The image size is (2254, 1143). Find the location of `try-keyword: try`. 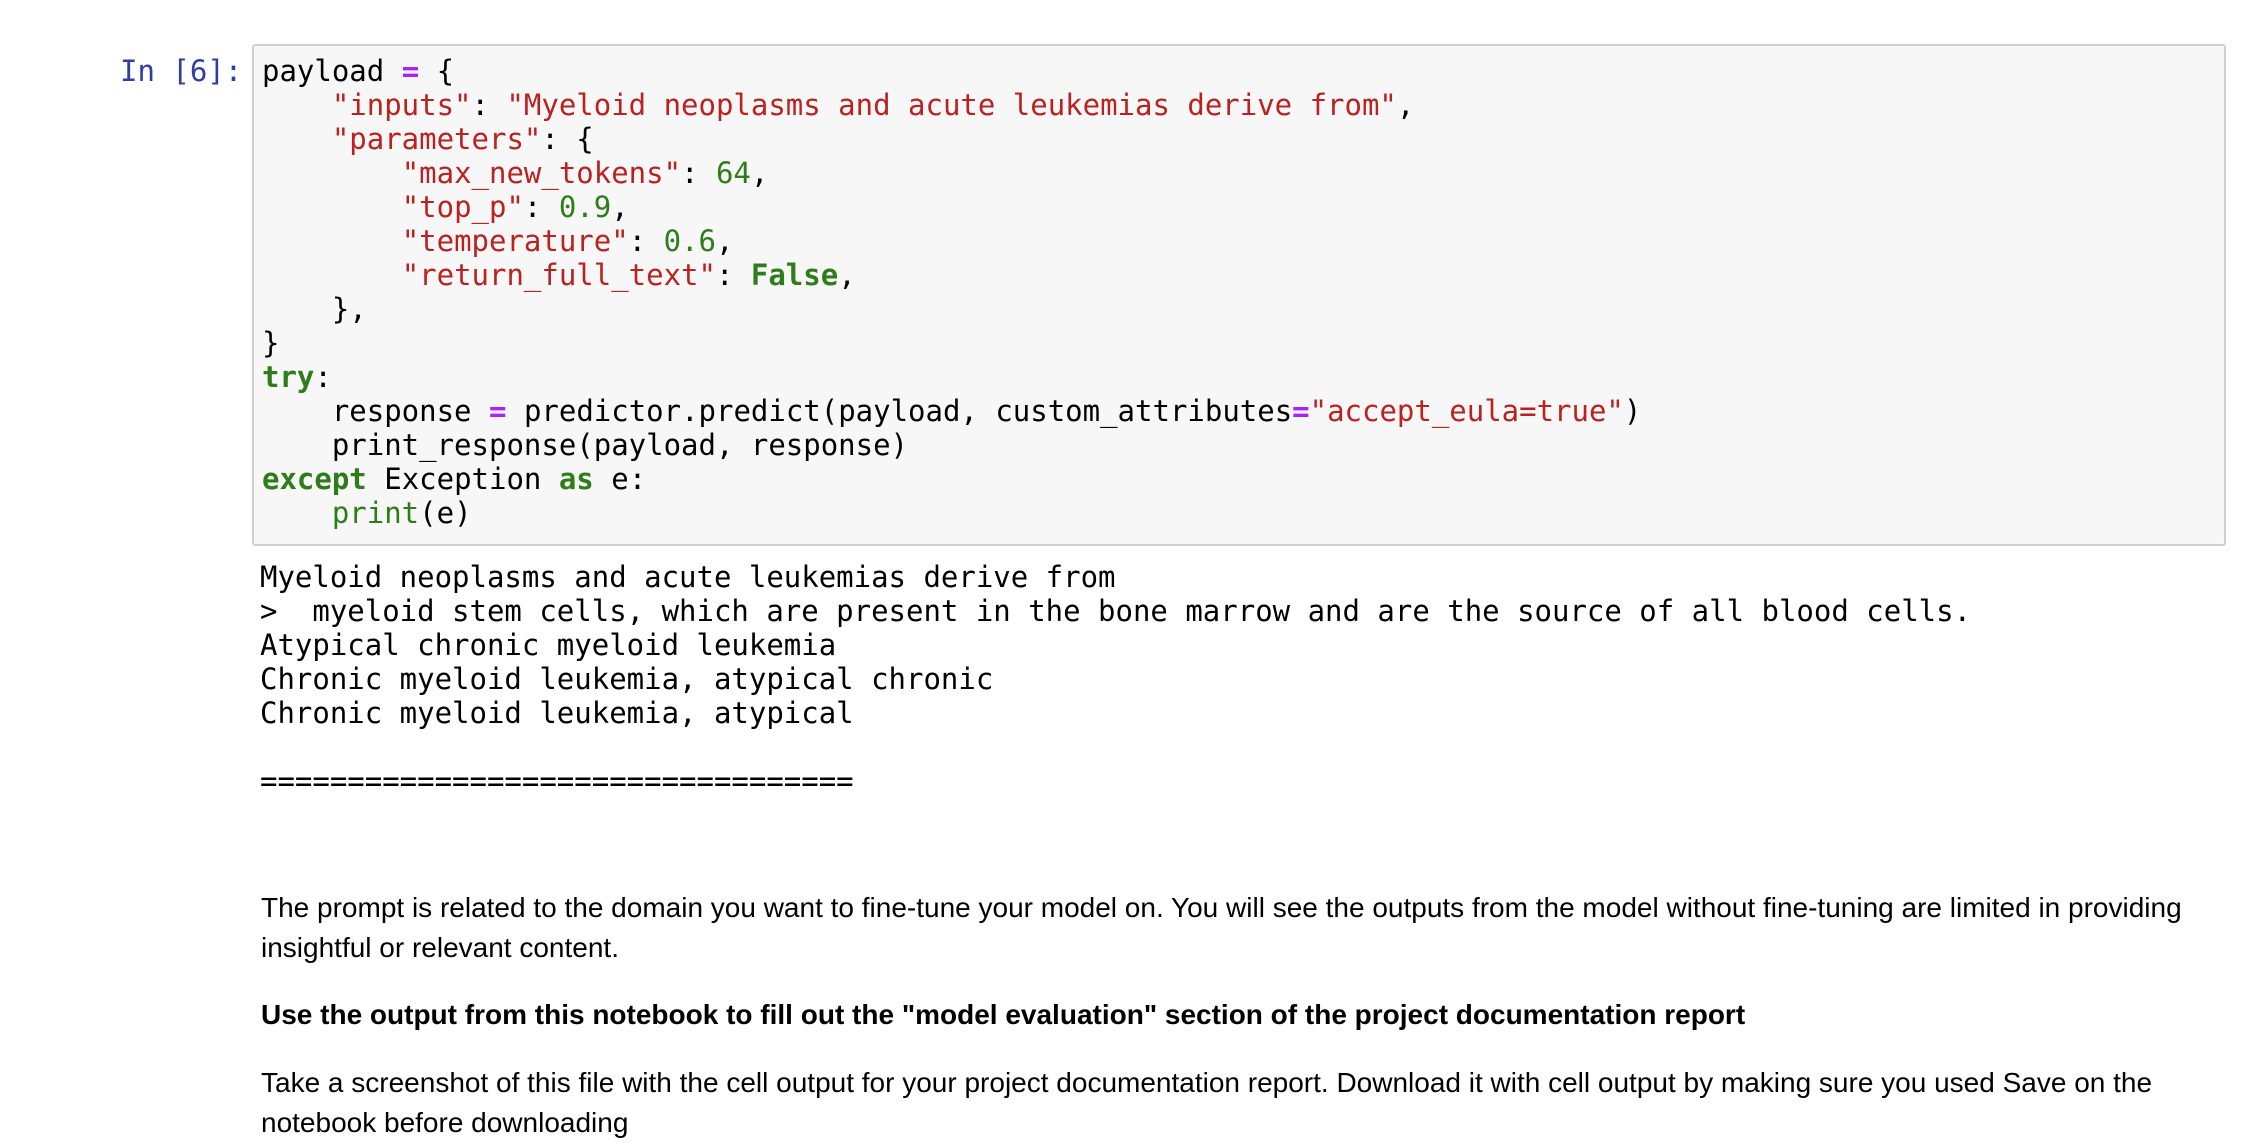

try-keyword: try is located at coordinates (288, 377).